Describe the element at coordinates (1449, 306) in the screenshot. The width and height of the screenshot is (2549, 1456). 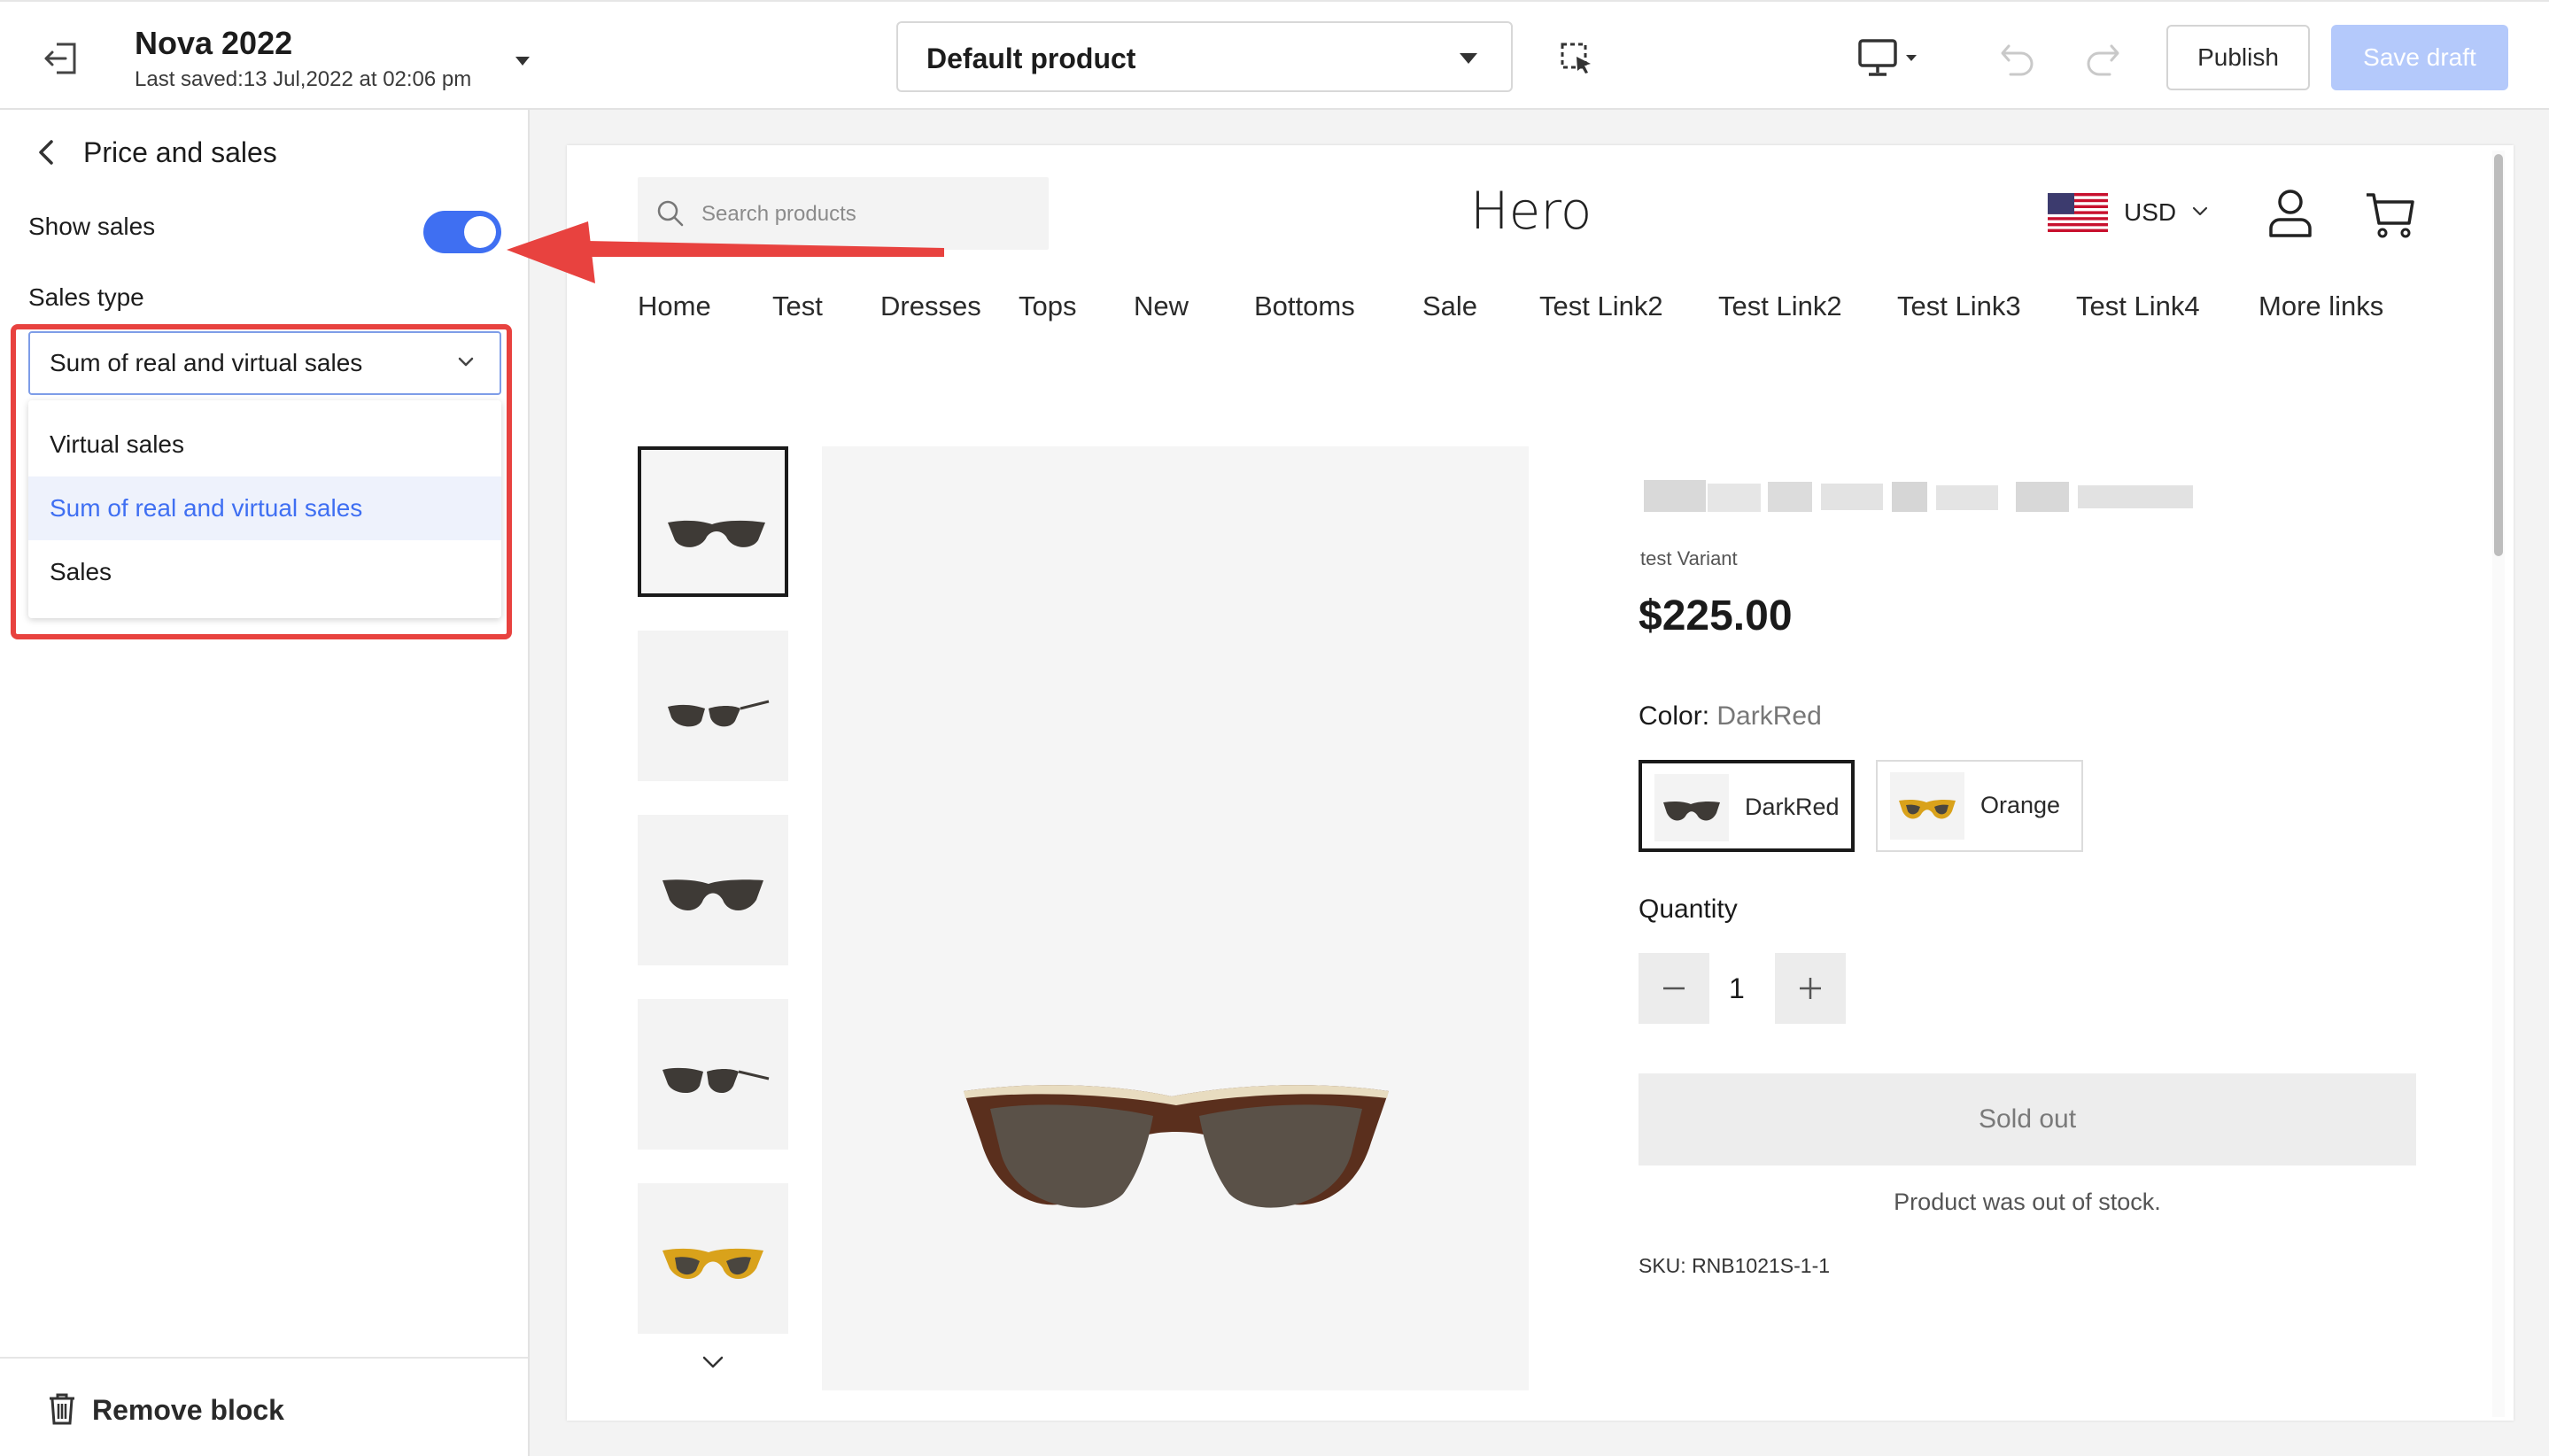
I see `nav-item-sale: Sale` at that location.